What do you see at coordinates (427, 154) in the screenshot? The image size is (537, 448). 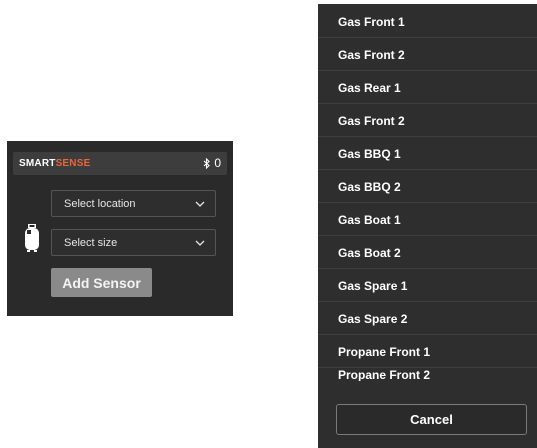 I see `dropdown-option: Gas BBQ 1` at bounding box center [427, 154].